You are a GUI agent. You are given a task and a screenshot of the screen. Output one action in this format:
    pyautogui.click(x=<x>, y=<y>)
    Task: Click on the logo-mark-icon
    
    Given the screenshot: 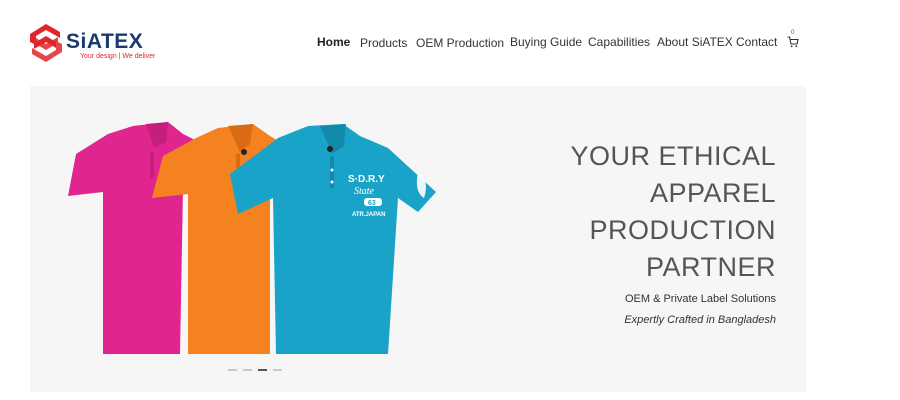 What is the action you would take?
    pyautogui.click(x=46, y=43)
    